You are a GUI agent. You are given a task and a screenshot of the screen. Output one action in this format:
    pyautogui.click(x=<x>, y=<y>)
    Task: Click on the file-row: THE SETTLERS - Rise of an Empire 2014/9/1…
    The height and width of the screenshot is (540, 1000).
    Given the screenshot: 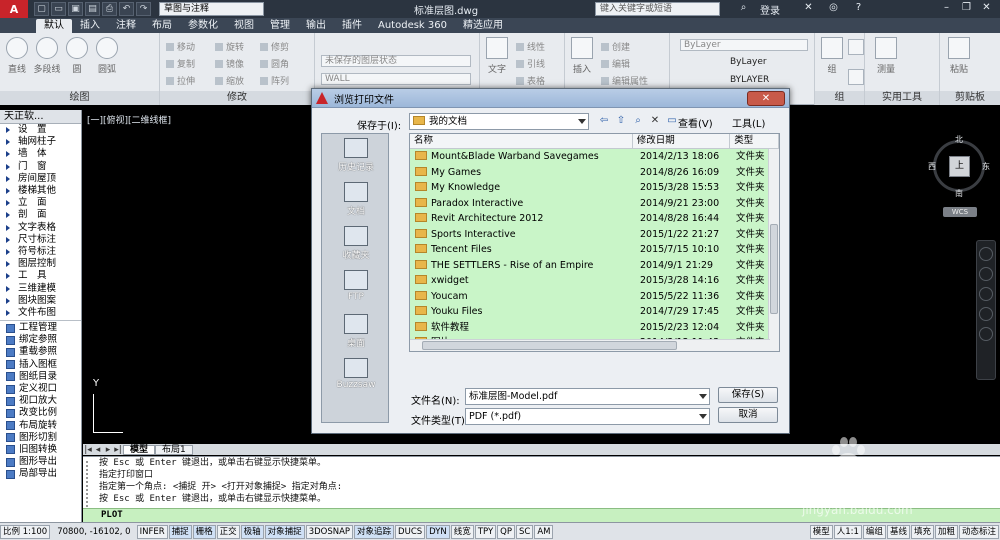 What is the action you would take?
    pyautogui.click(x=590, y=266)
    